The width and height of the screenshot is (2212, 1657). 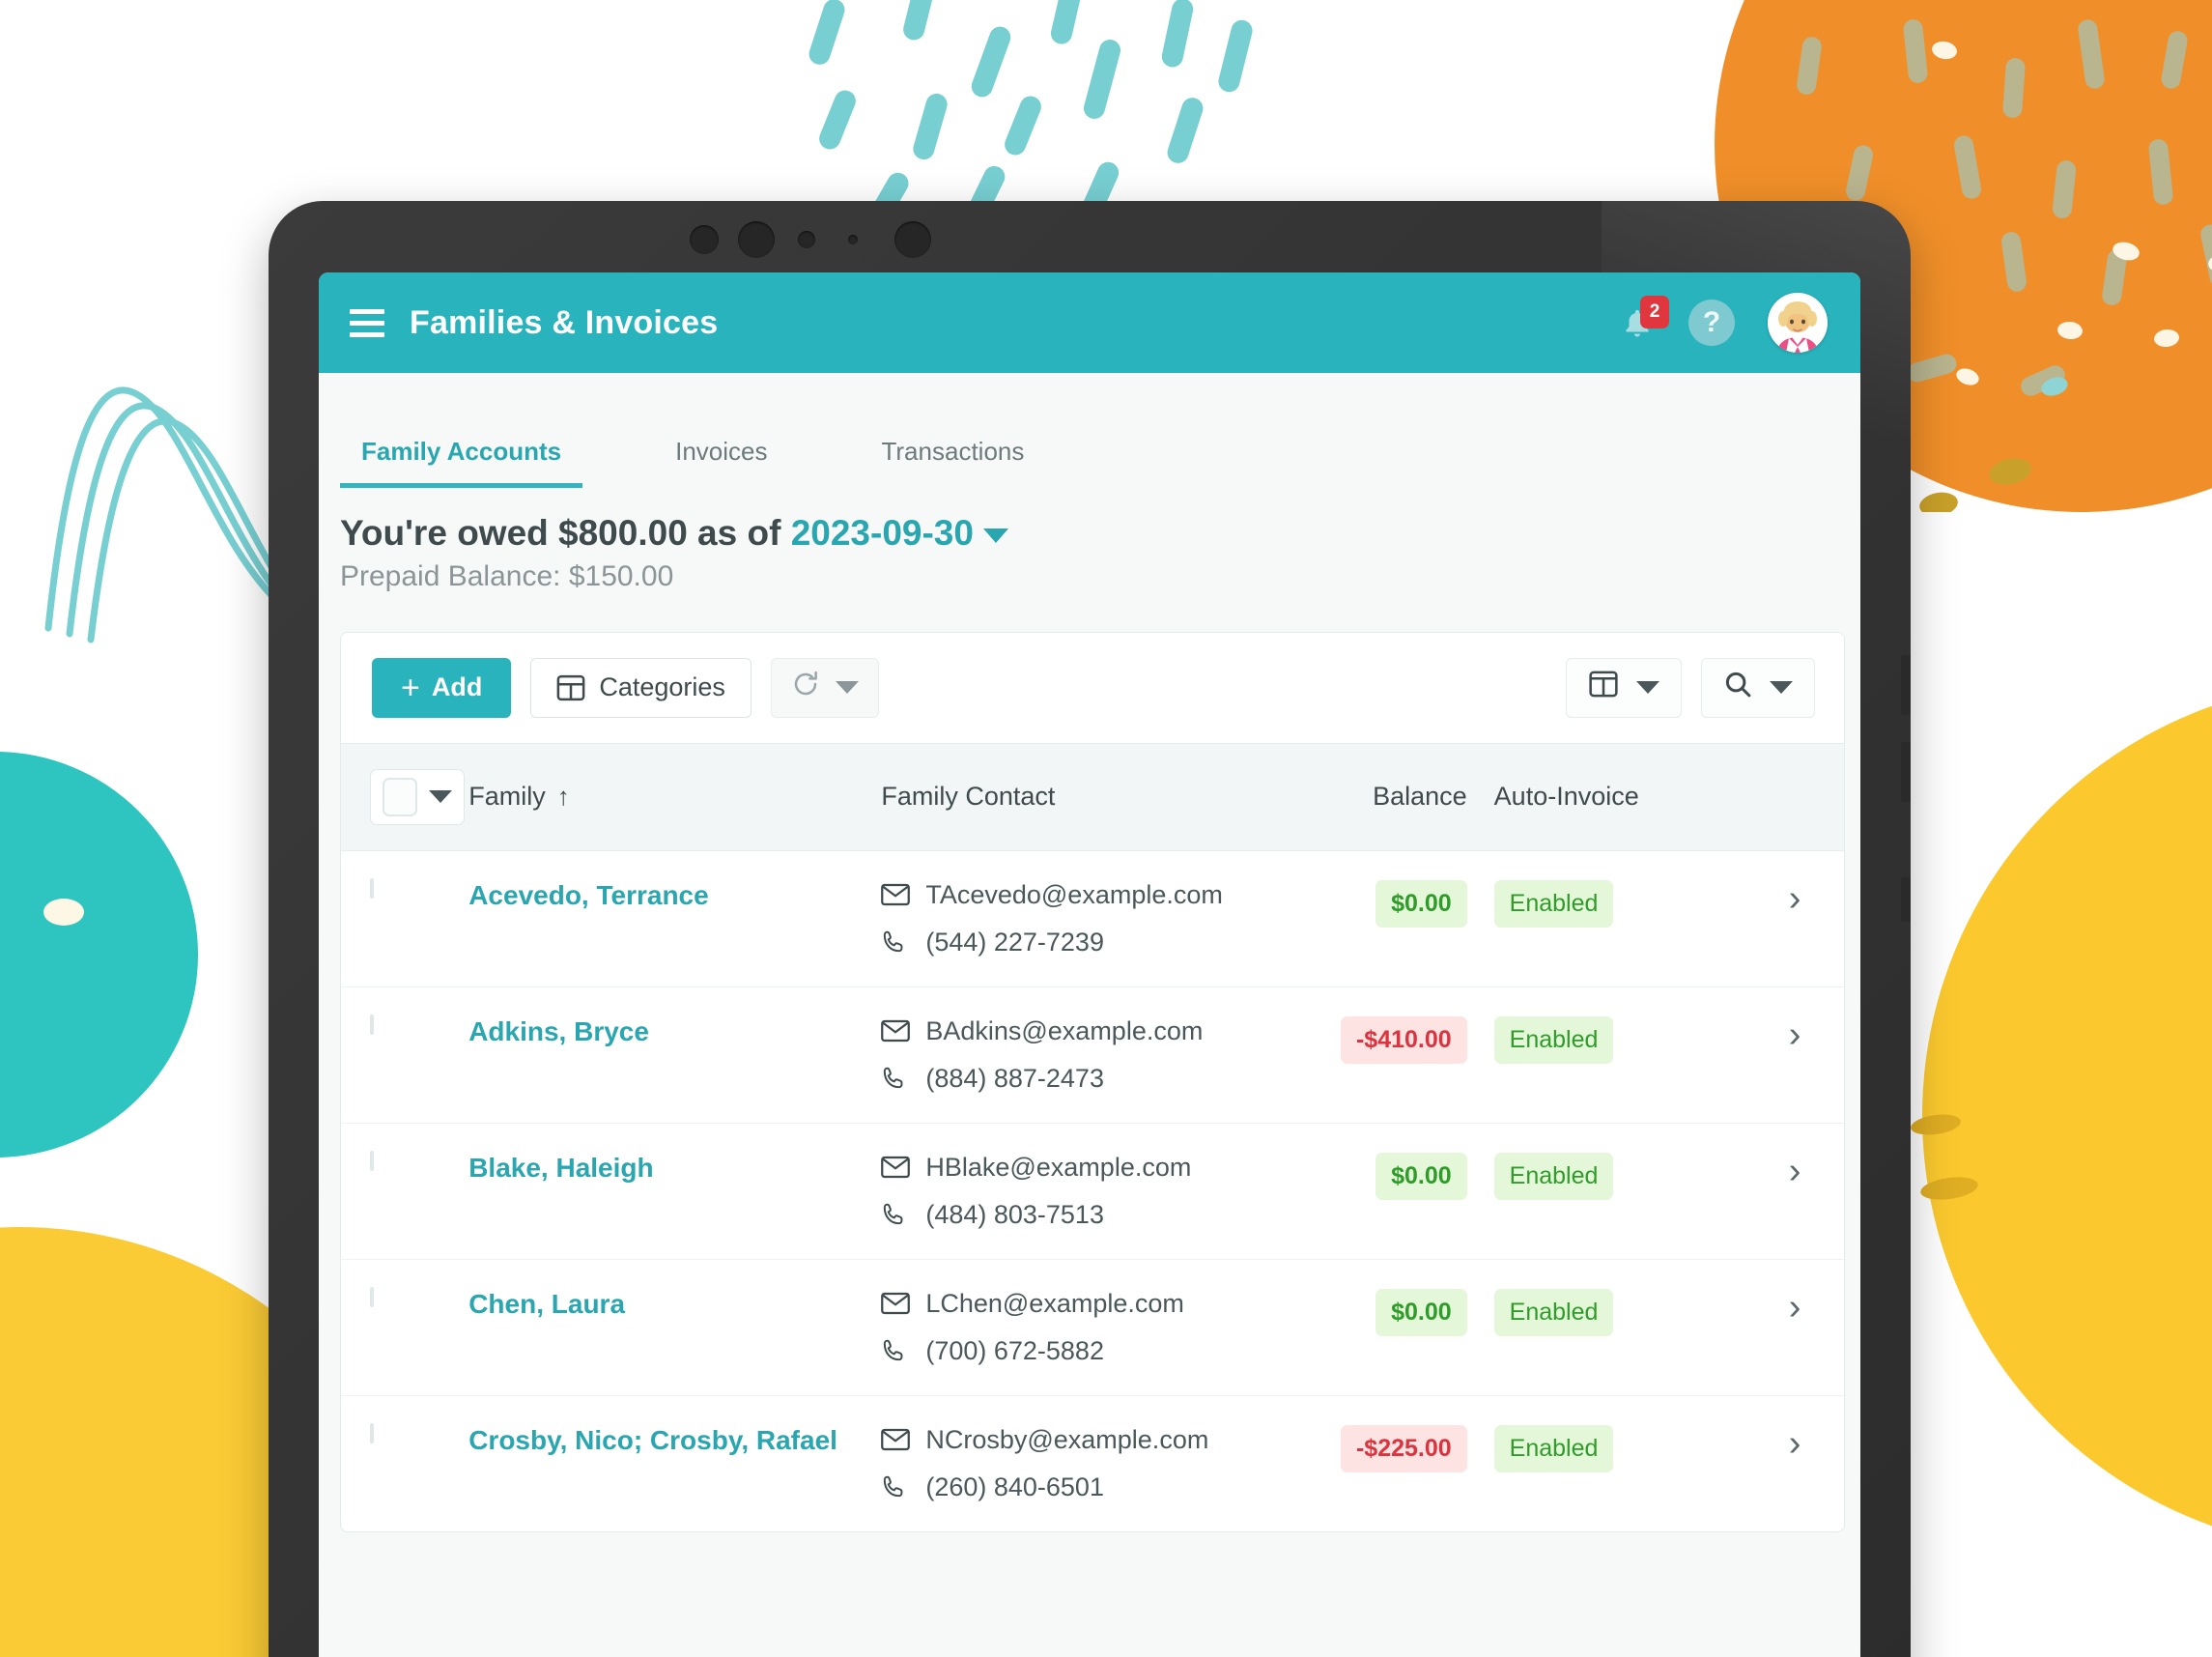 I want to click on family-link: Blake, Haleigh, so click(x=560, y=1168).